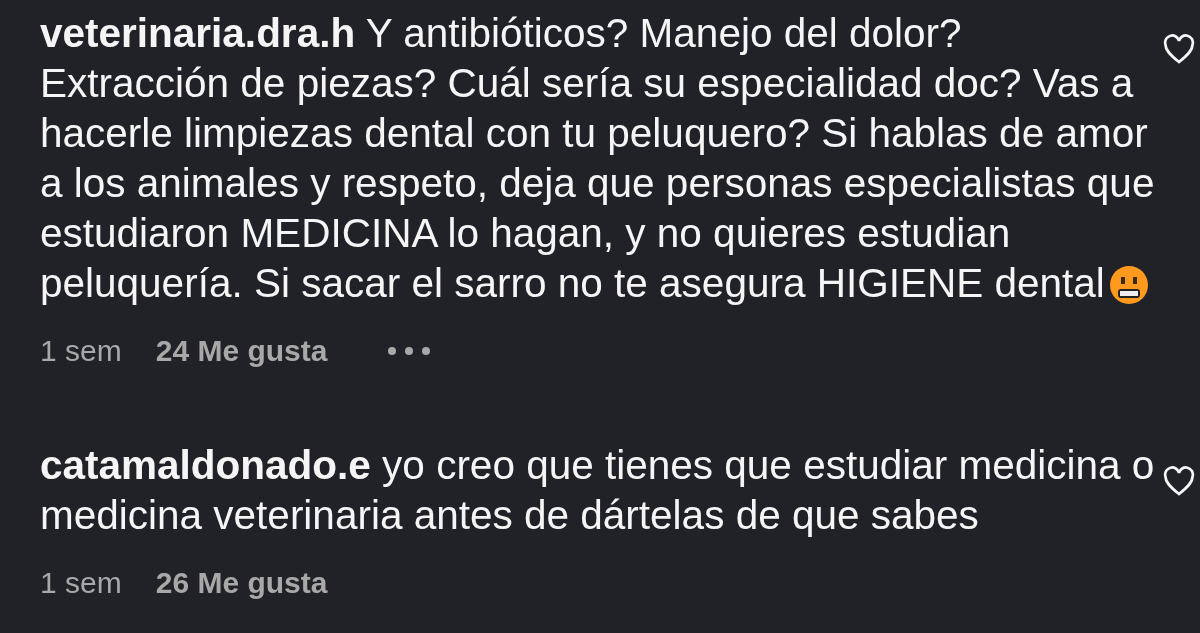  Describe the element at coordinates (241, 583) in the screenshot. I see `likes-count: 26 Me gusta` at that location.